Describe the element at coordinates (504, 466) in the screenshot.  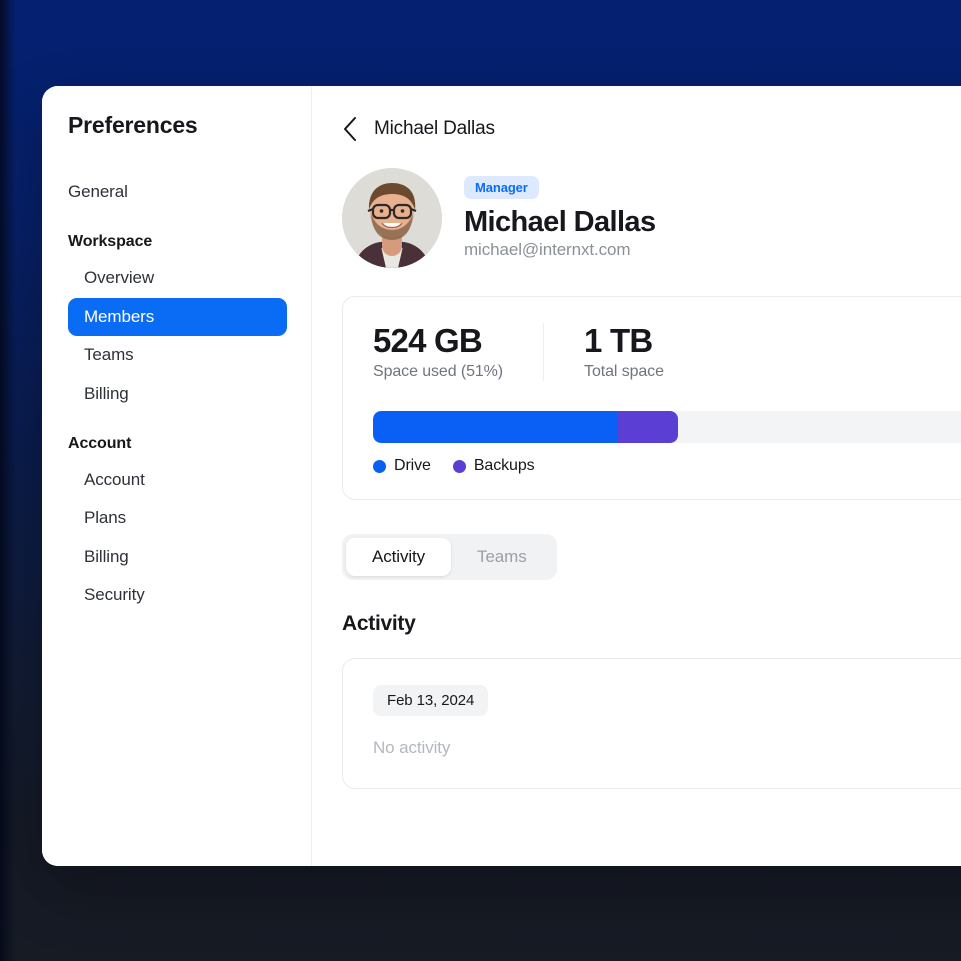
I see `legend-label-backups: Backups` at that location.